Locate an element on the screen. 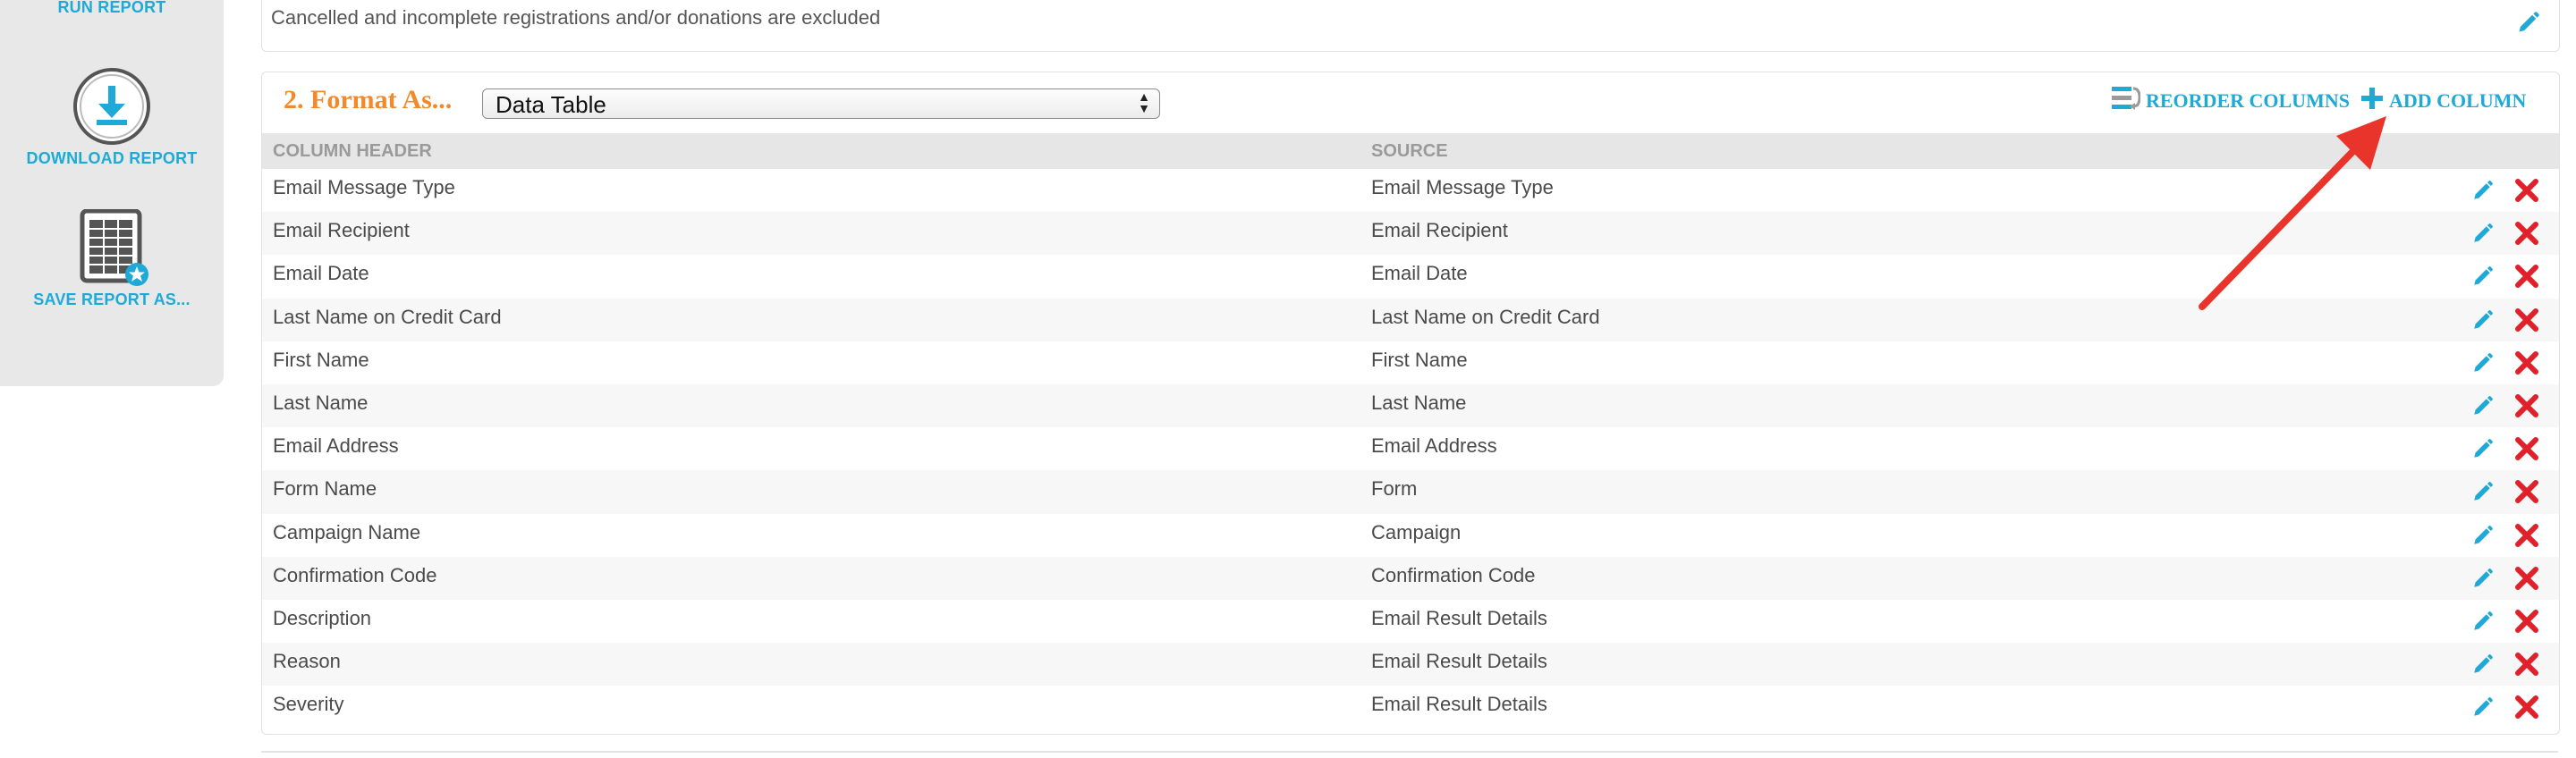  format-select: Data Table ▲ ▼ is located at coordinates (821, 103).